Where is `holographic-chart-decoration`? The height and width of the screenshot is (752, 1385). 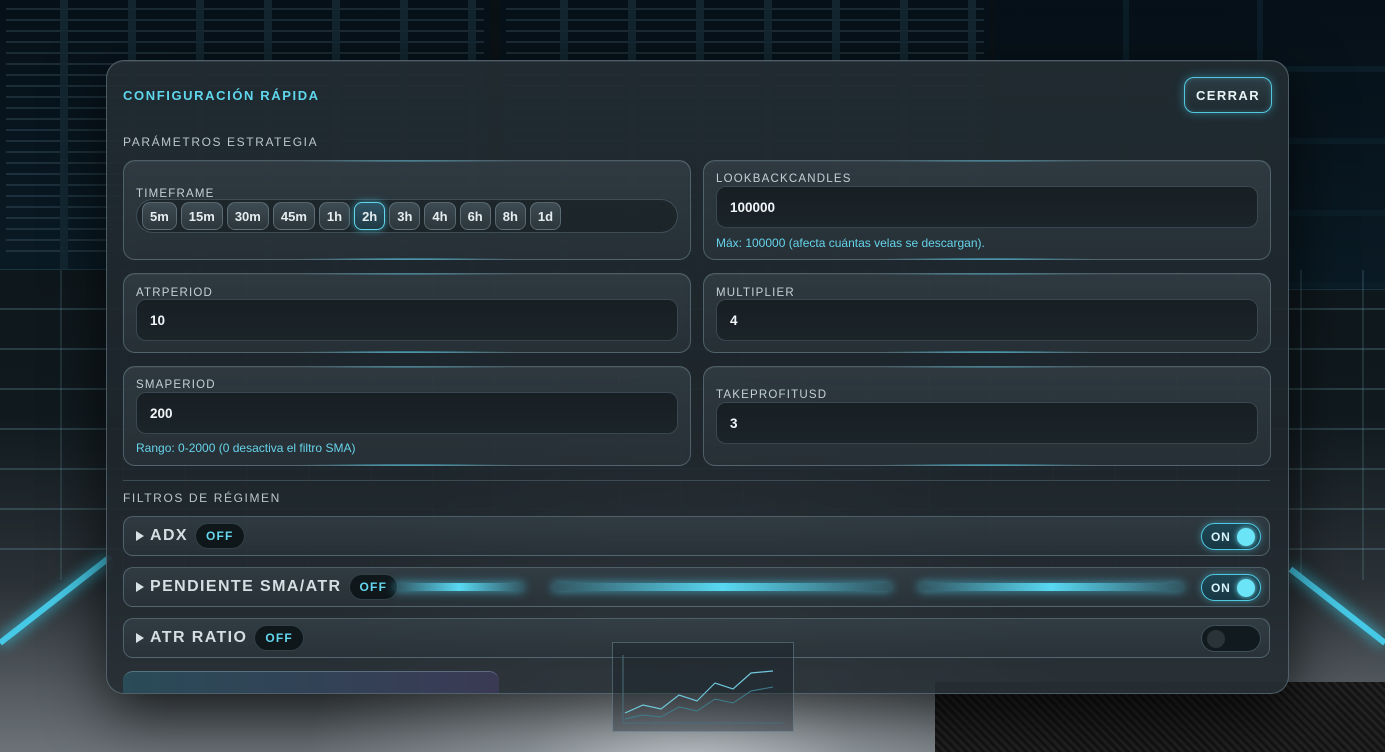 holographic-chart-decoration is located at coordinates (703, 687).